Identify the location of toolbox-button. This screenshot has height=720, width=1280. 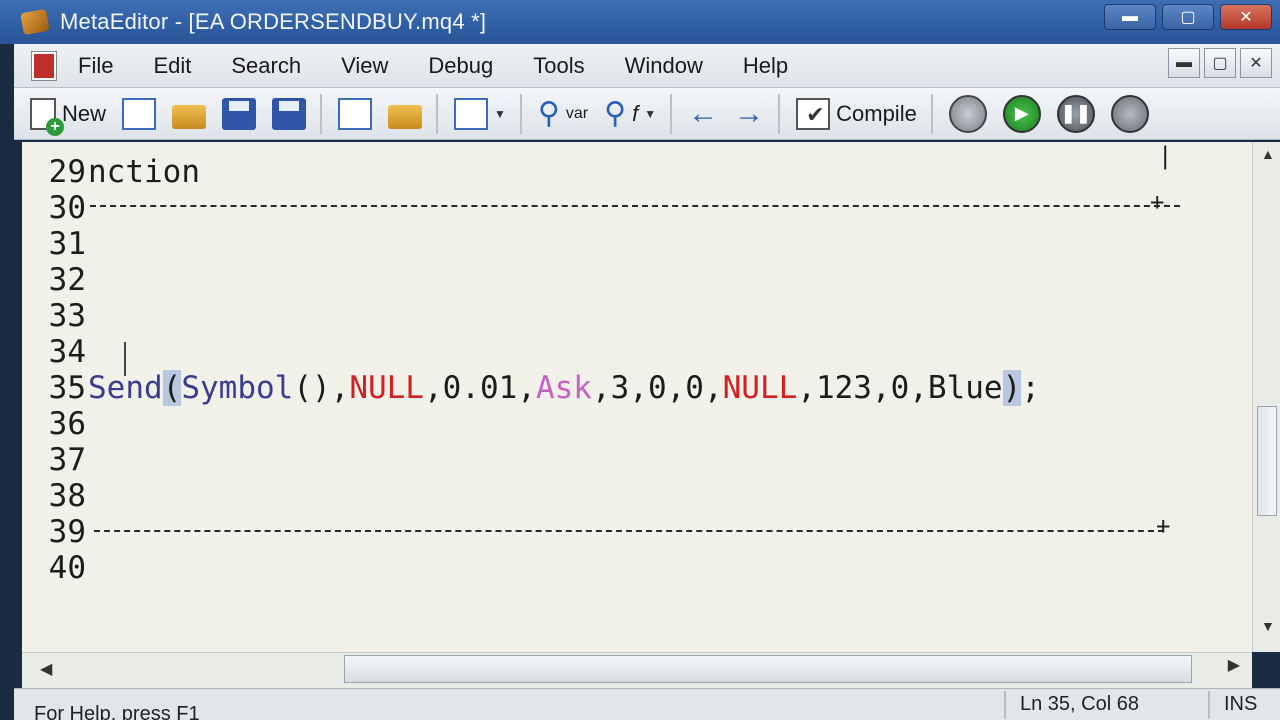
(405, 114).